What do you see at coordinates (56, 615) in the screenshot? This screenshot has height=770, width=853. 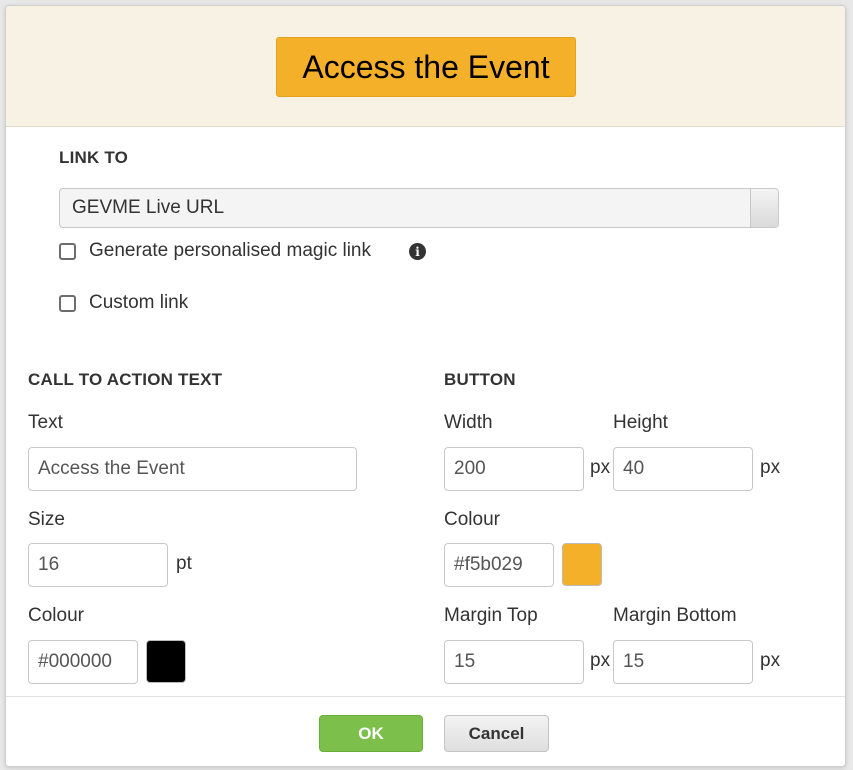 I see `text-colour-label: Colour` at bounding box center [56, 615].